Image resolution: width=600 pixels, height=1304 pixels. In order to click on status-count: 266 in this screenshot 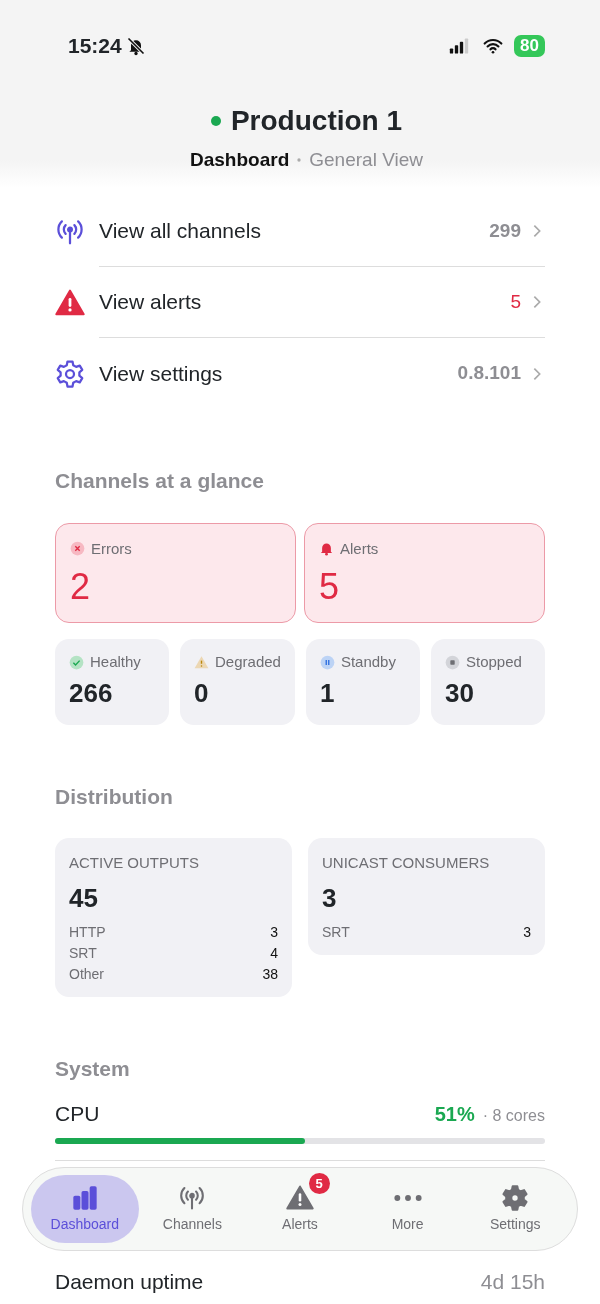, I will do `click(91, 693)`.